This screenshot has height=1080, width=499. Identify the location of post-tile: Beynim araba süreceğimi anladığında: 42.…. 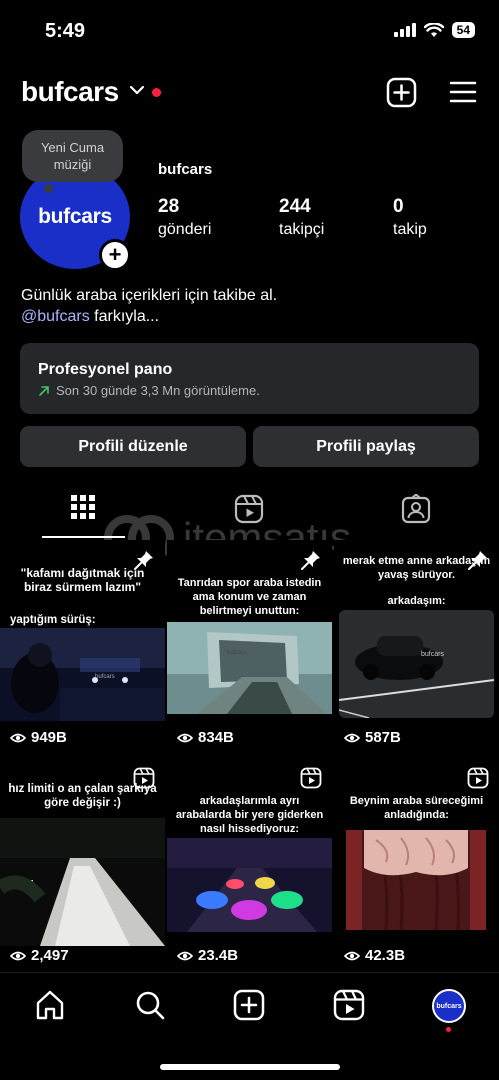
(416, 865).